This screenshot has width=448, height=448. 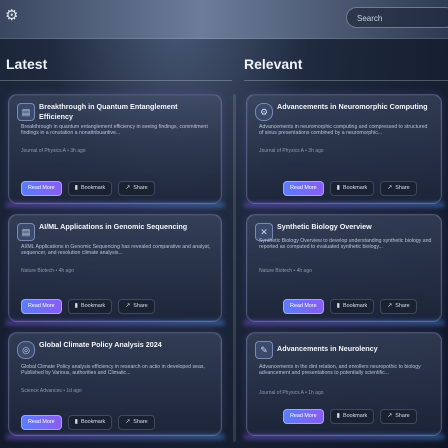 What do you see at coordinates (27, 64) in the screenshot?
I see `latest-heading: Latest` at bounding box center [27, 64].